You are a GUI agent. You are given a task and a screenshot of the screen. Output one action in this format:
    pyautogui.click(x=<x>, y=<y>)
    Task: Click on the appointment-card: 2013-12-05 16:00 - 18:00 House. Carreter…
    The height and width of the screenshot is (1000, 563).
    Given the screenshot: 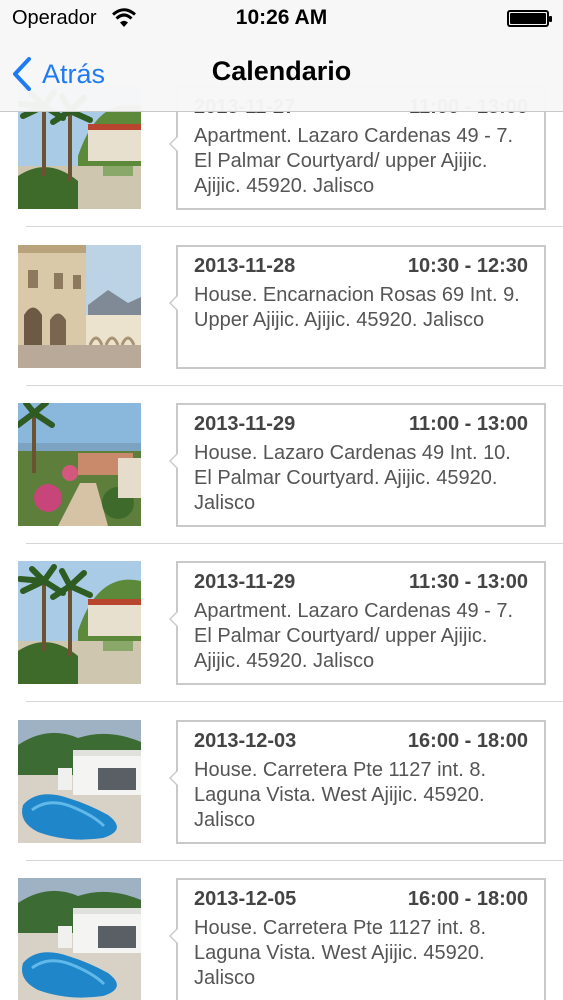 What is the action you would take?
    pyautogui.click(x=357, y=939)
    